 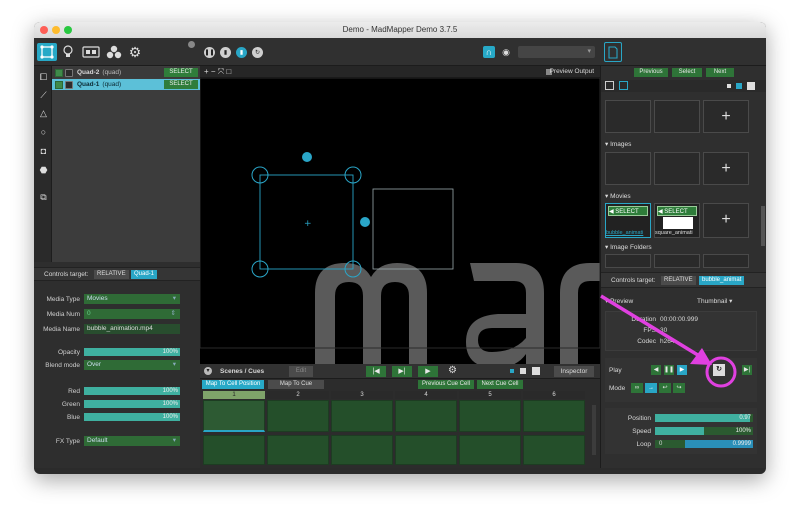 I want to click on annotation-overlay, so click(x=668, y=341).